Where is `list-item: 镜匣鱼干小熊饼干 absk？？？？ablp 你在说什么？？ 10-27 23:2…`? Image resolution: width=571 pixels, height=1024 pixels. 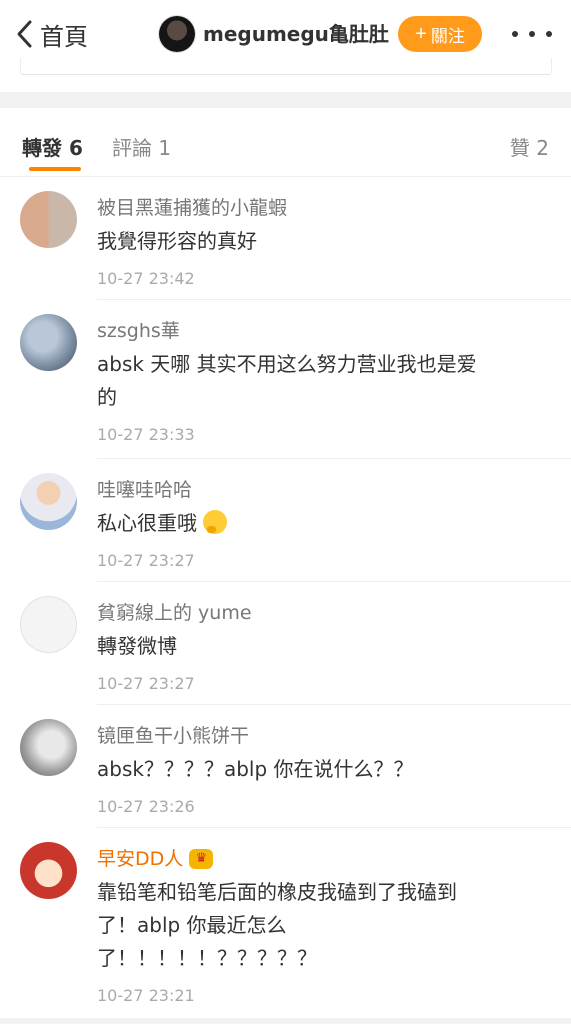
list-item: 镜匣鱼干小熊饼干 absk？？？？ablp 你在说什么？？ 10-27 23:2… is located at coordinates (285, 766).